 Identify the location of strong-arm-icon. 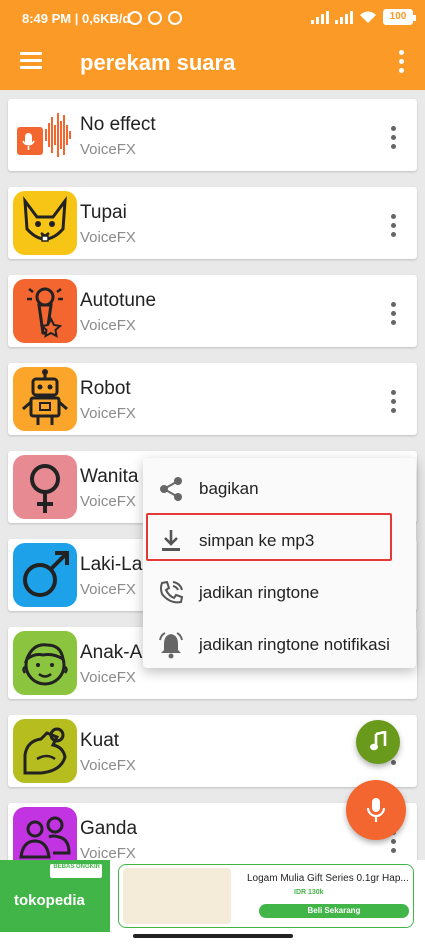
(45, 751).